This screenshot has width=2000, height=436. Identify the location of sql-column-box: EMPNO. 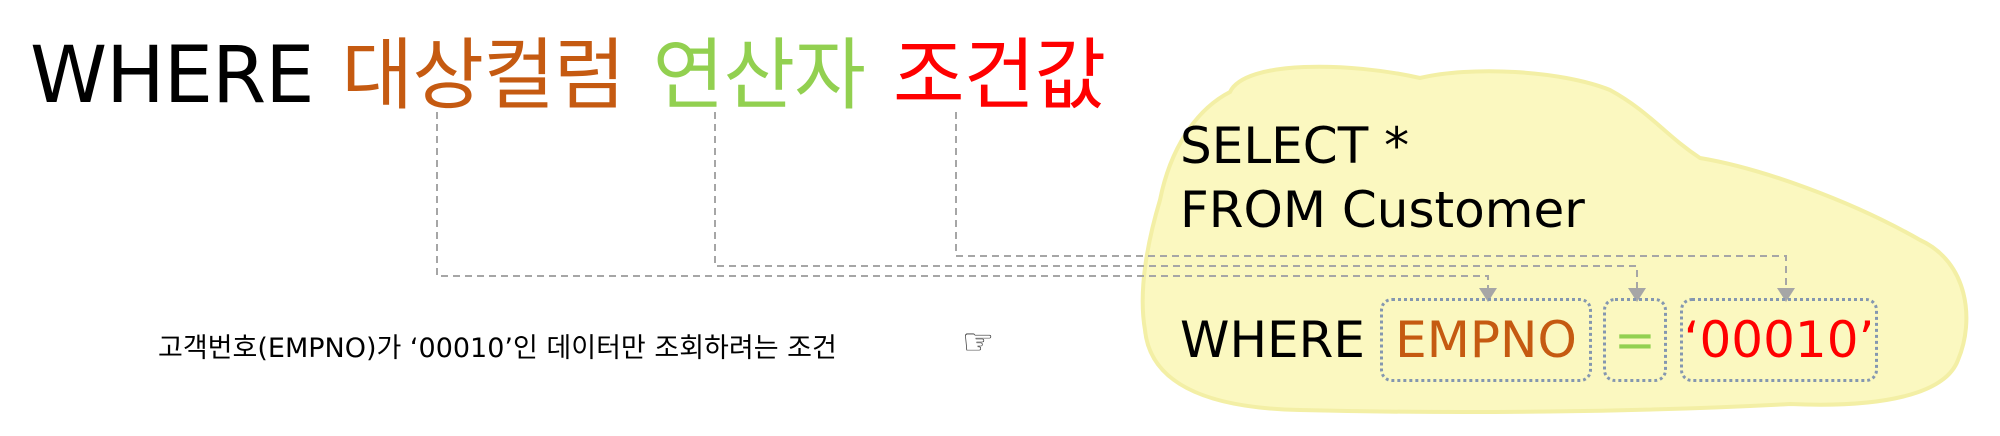
(1486, 340).